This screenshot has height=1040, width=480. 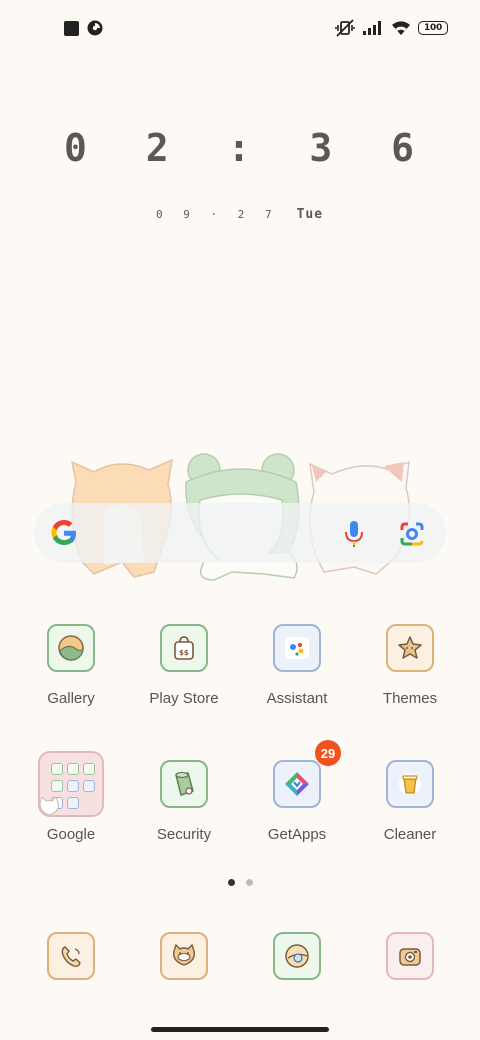 I want to click on app-label: Assistant, so click(x=297, y=698).